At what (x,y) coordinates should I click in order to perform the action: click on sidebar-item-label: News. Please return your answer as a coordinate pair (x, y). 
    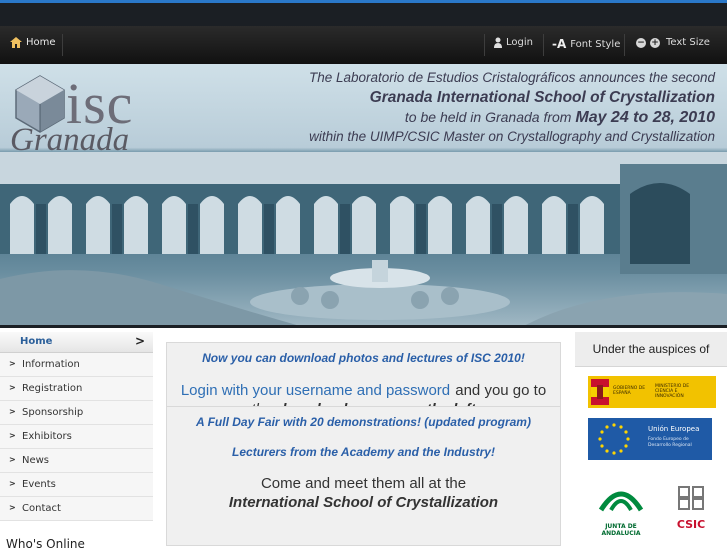
    Looking at the image, I should click on (36, 460).